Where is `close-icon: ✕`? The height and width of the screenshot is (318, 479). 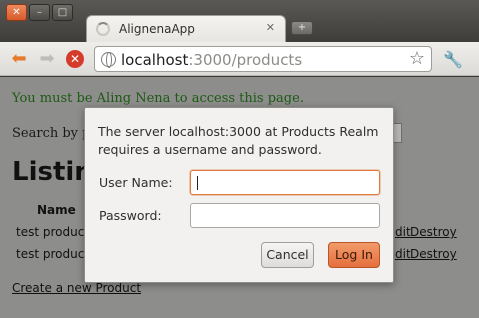
close-icon: ✕ is located at coordinates (16, 12).